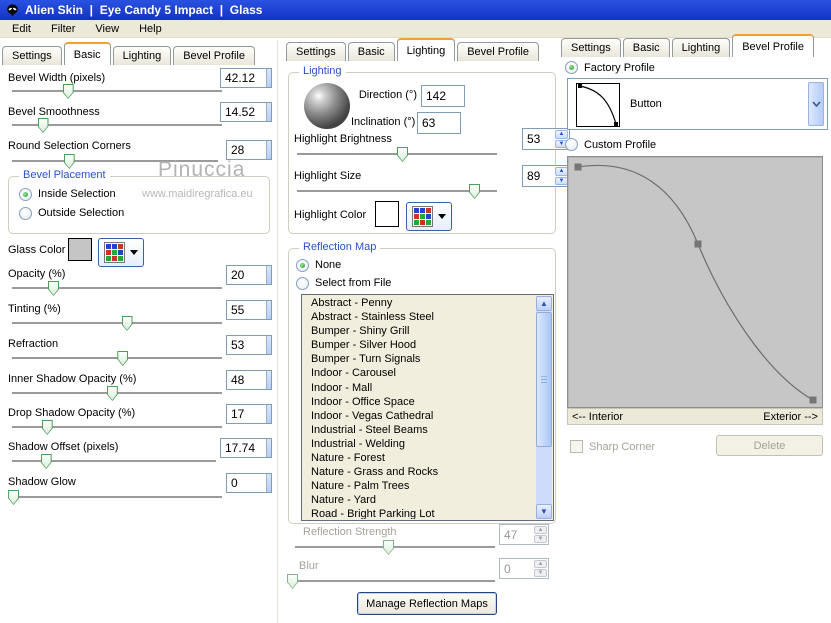 This screenshot has height=623, width=831. What do you see at coordinates (249, 310) in the screenshot?
I see `tinting-input: 55` at bounding box center [249, 310].